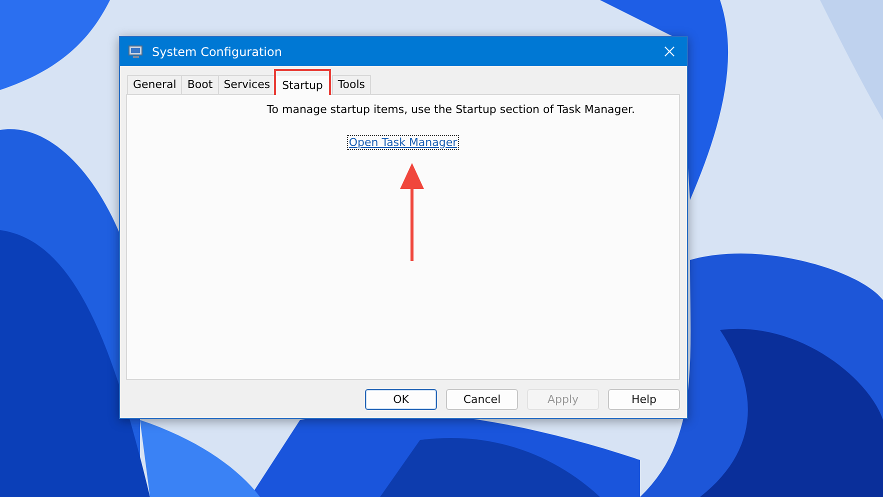 This screenshot has width=883, height=497. I want to click on instruction-text: To manage startup items, use the Startup section of Task Manager., so click(451, 109).